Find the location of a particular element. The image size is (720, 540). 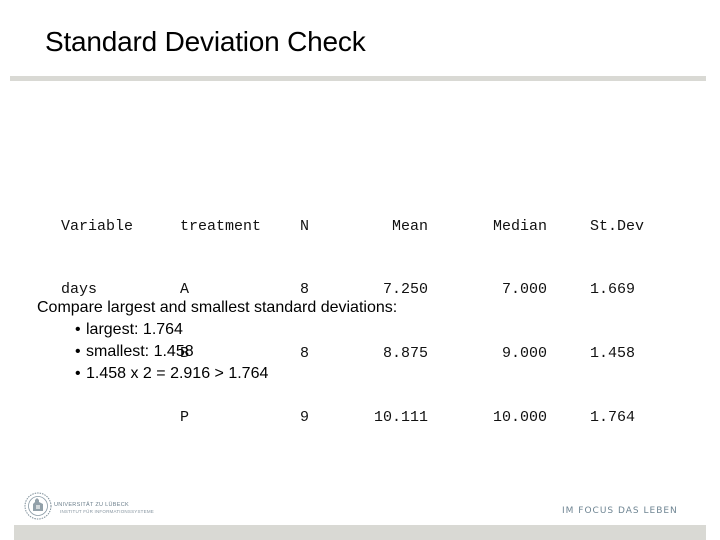

institution-name: UNIVERSITÄT ZU LÜBECK is located at coordinates (91, 505).